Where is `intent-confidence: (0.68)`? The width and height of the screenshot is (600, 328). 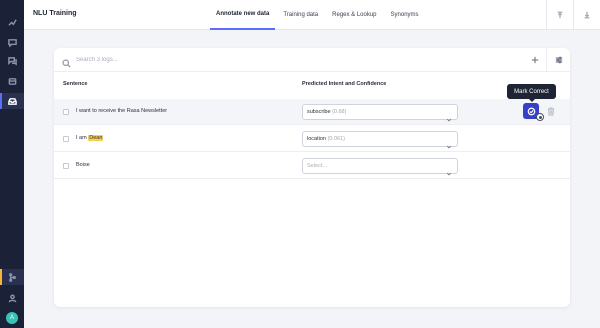 intent-confidence: (0.68) is located at coordinates (339, 112).